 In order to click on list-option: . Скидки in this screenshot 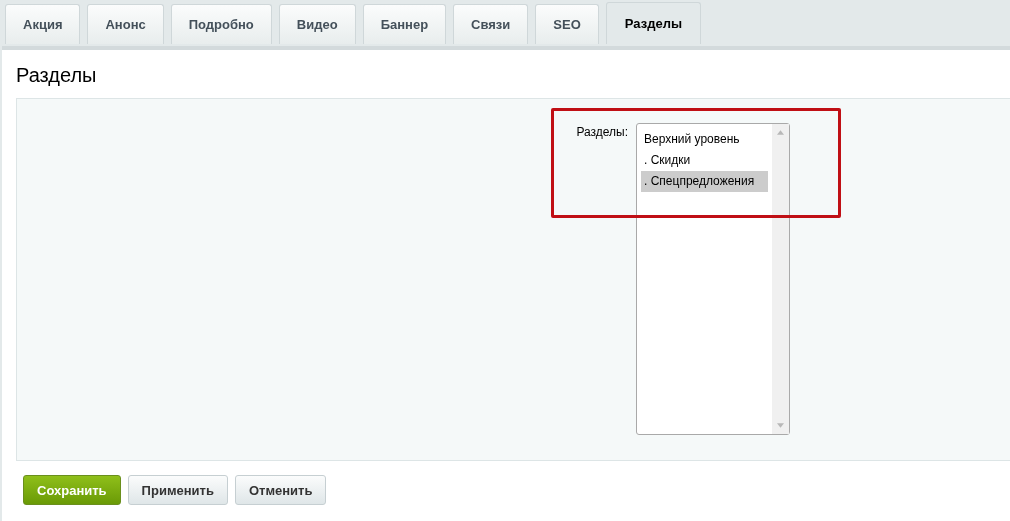, I will do `click(704, 160)`.